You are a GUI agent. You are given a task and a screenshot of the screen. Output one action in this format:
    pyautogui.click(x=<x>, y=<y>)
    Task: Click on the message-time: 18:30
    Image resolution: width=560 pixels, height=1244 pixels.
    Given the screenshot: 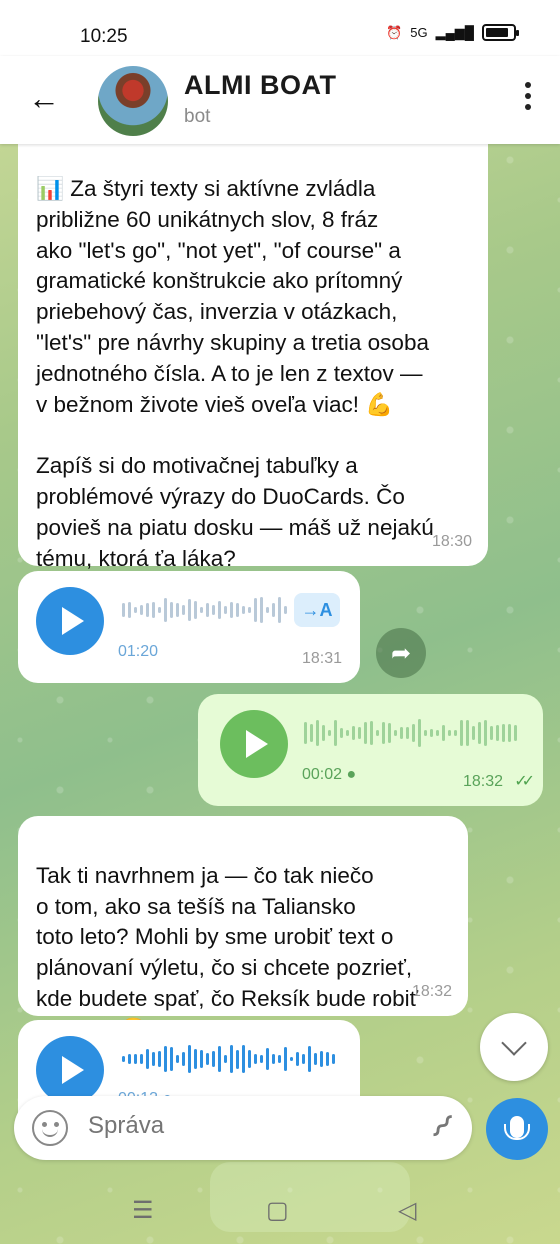 What is the action you would take?
    pyautogui.click(x=451, y=542)
    